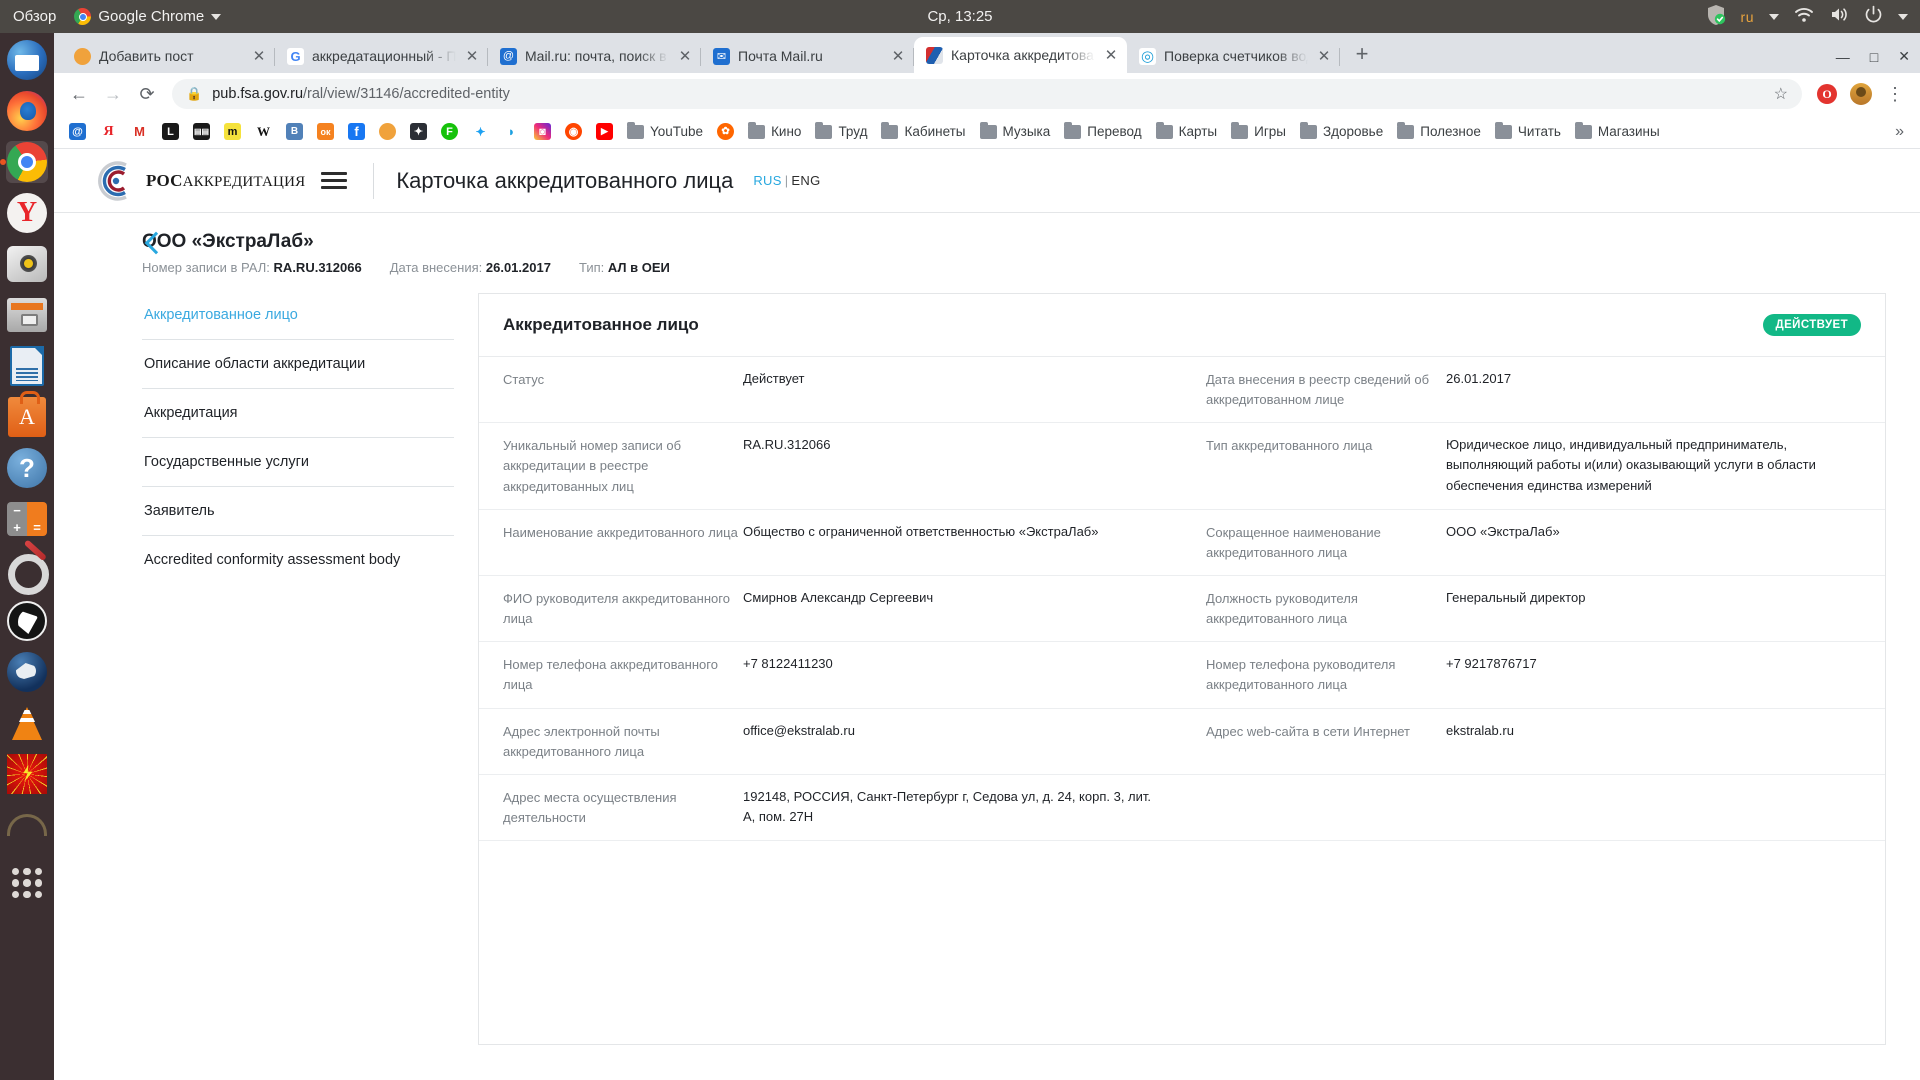 The height and width of the screenshot is (1080, 1920). I want to click on dock-item-vlc, so click(27, 723).